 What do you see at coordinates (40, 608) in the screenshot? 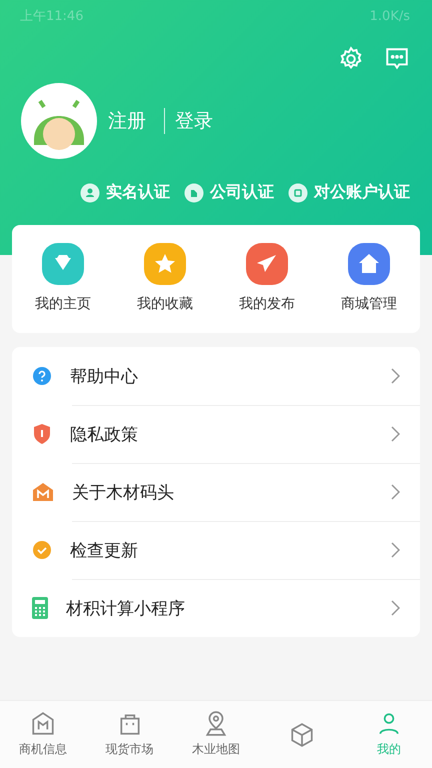
I see `calculator-icon` at bounding box center [40, 608].